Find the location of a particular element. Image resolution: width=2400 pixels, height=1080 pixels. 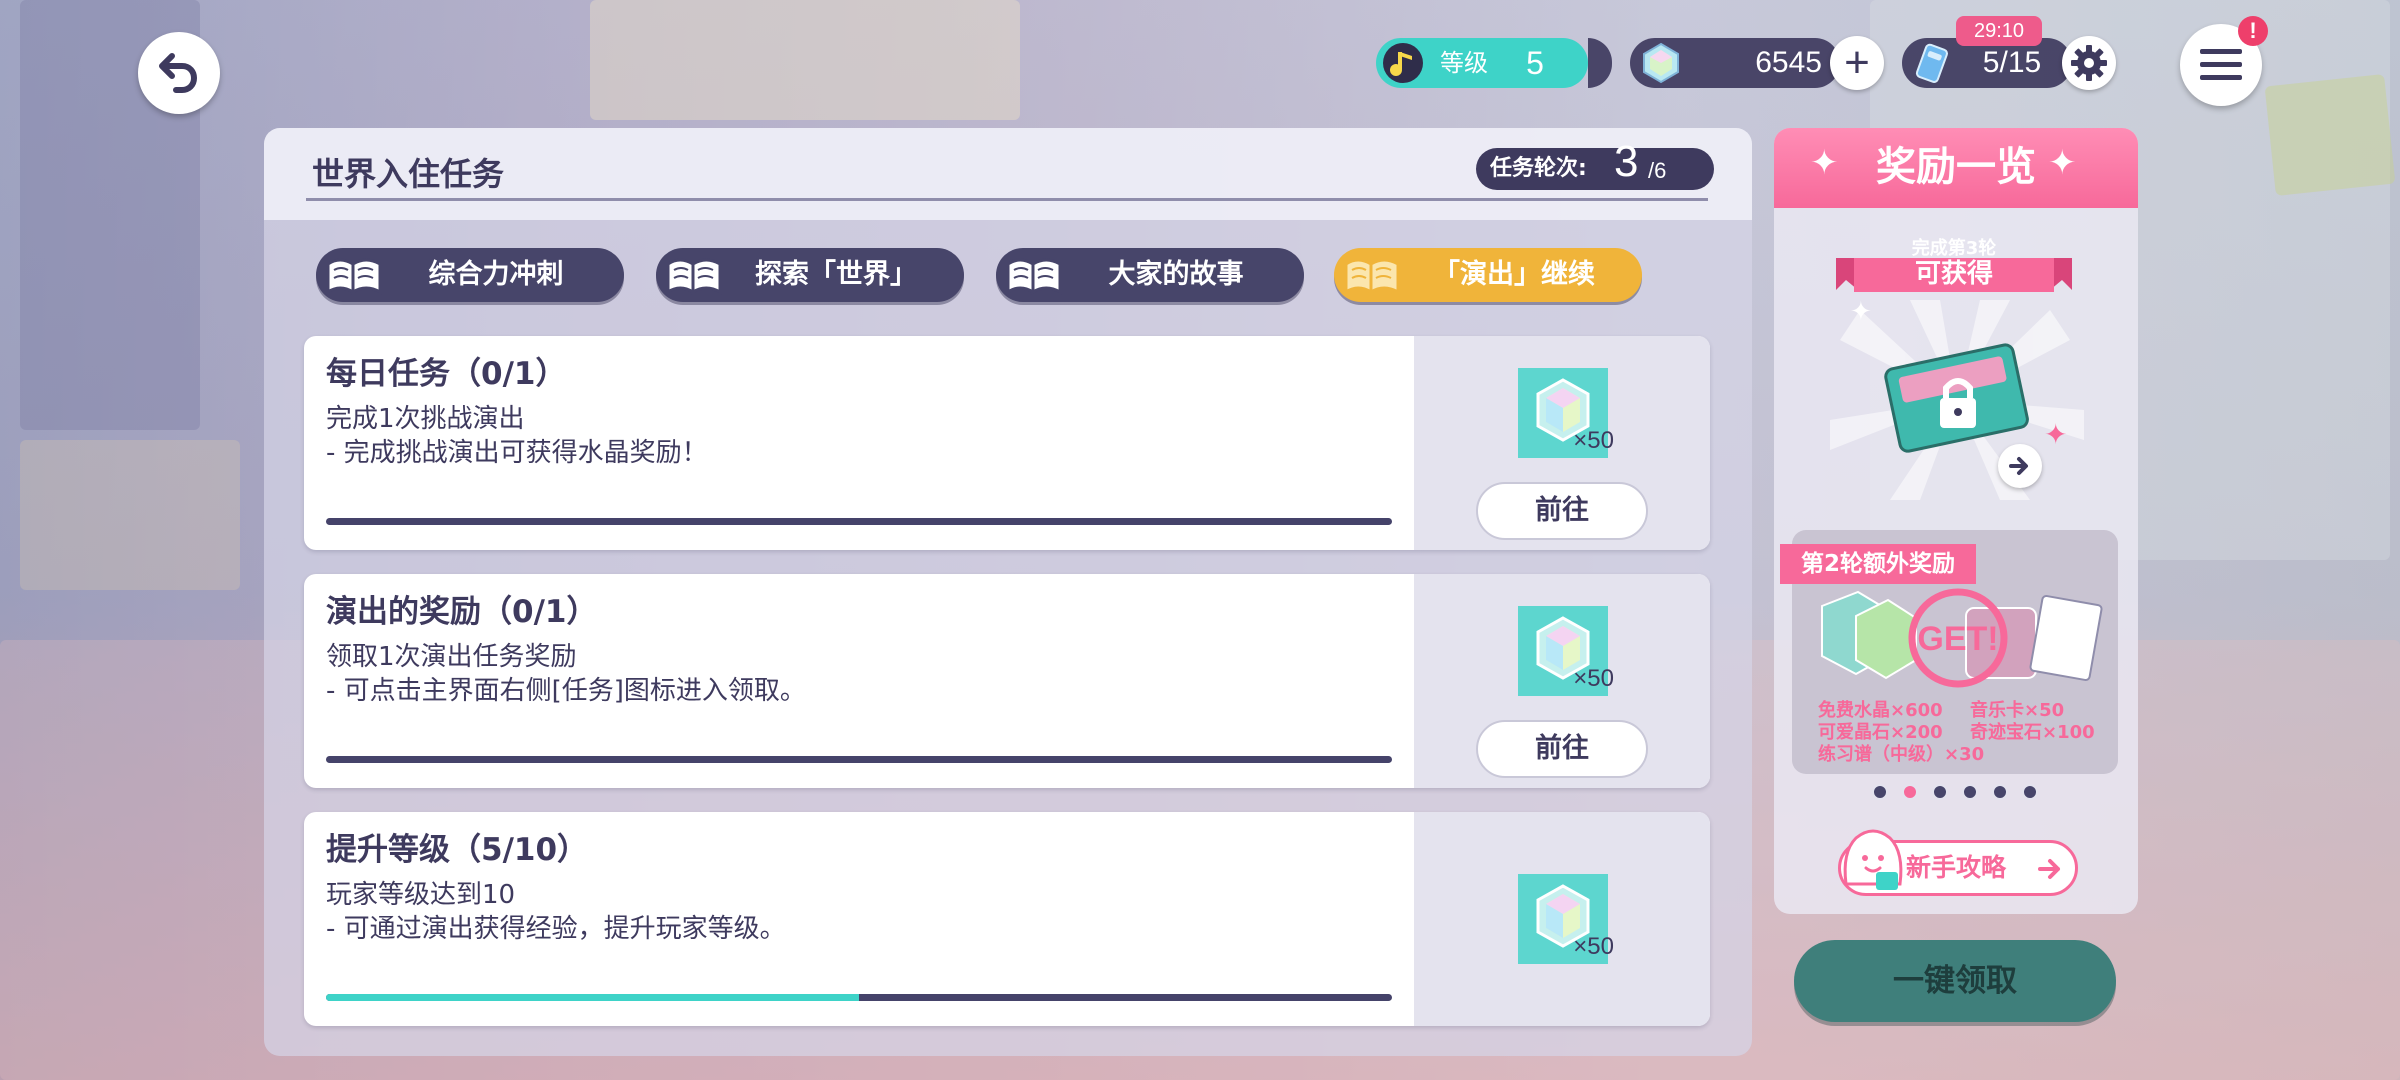

ribbon-subtitle: 完成第3轮 is located at coordinates (1954, 248).